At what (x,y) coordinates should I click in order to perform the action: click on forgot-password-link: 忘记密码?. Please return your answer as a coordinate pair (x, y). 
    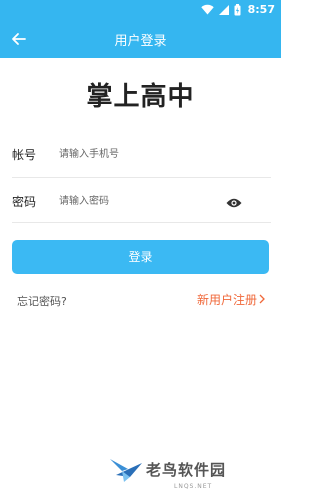
    Looking at the image, I should click on (42, 301).